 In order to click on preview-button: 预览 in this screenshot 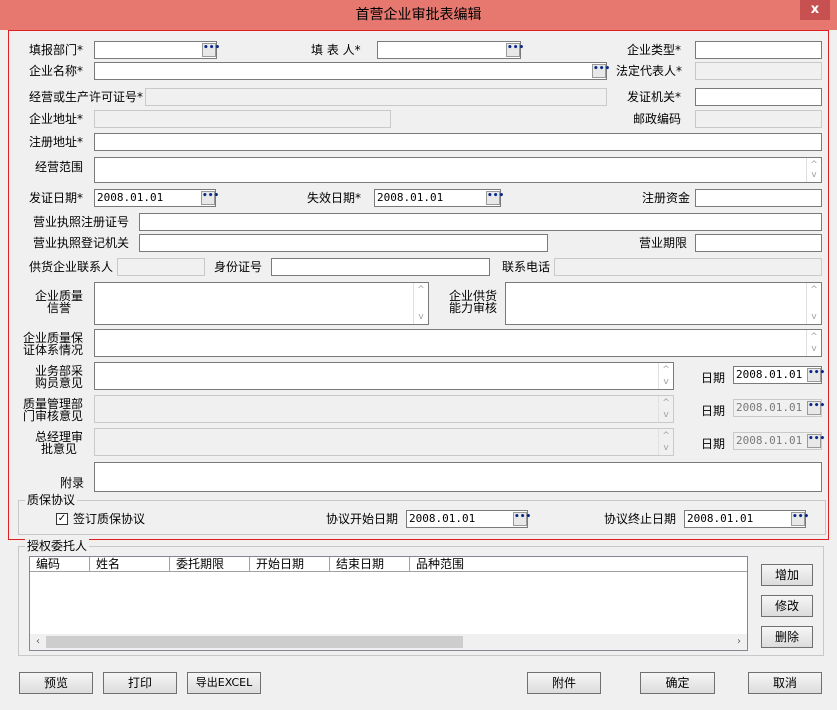, I will do `click(56, 683)`.